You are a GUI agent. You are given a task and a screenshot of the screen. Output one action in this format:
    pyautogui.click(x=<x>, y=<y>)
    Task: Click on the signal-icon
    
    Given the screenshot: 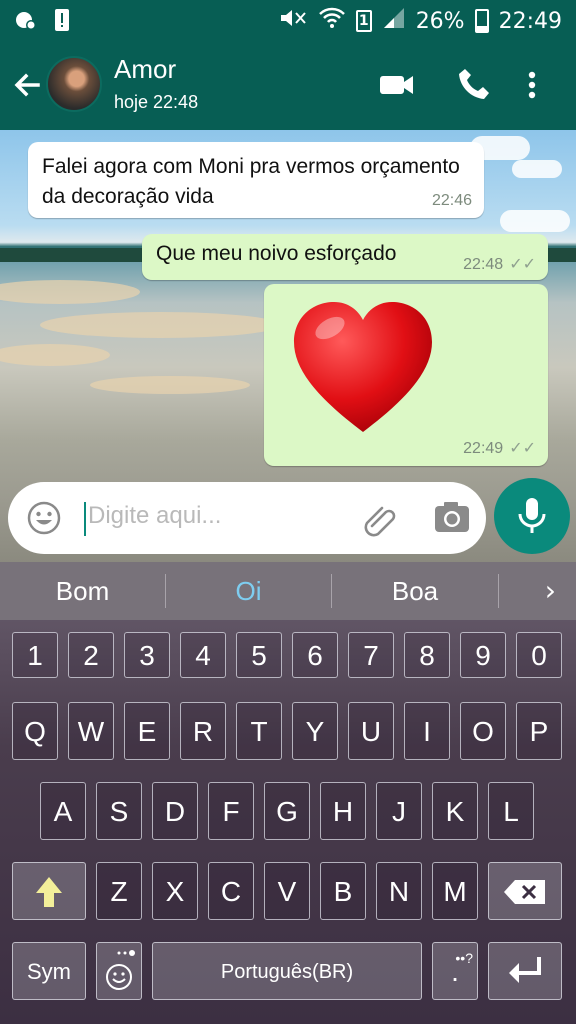 What is the action you would take?
    pyautogui.click(x=394, y=21)
    